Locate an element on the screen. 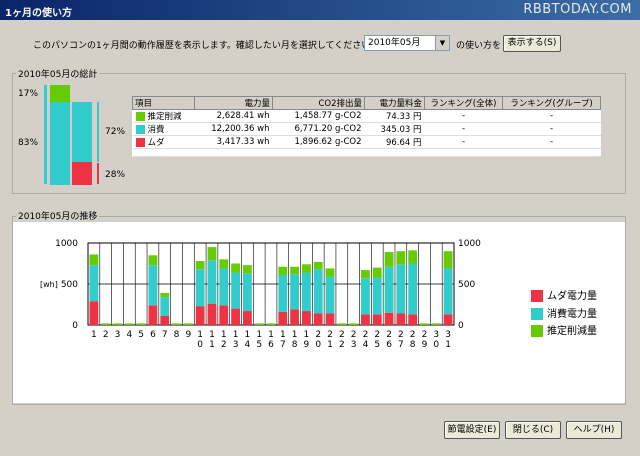 This screenshot has width=640, height=456. x-tick-label: 0 is located at coordinates (318, 345).